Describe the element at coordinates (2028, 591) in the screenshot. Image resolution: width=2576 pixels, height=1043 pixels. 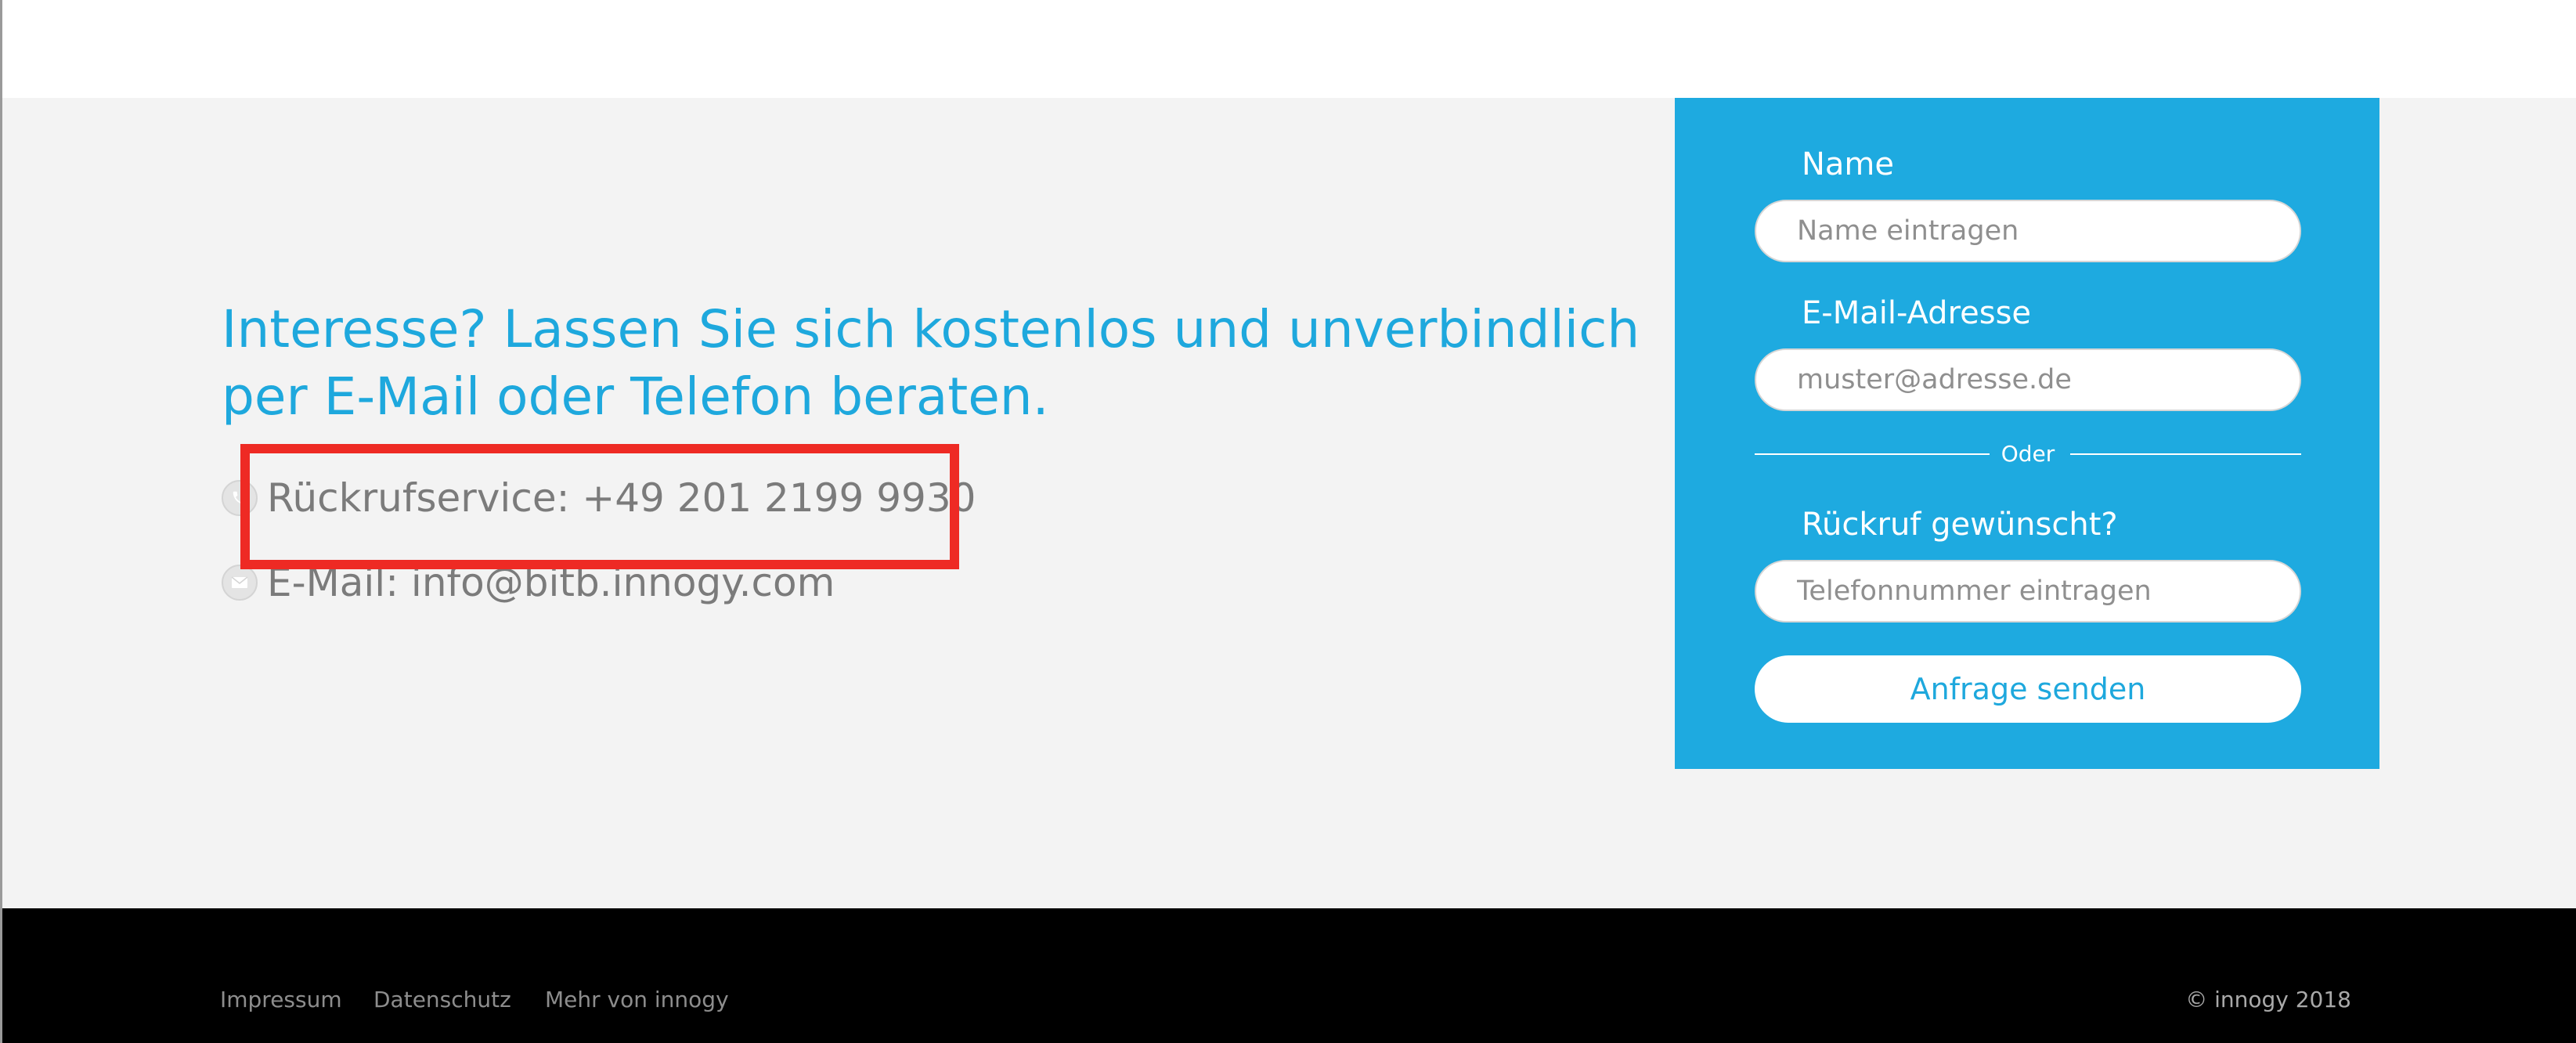
I see `phone-number-input` at that location.